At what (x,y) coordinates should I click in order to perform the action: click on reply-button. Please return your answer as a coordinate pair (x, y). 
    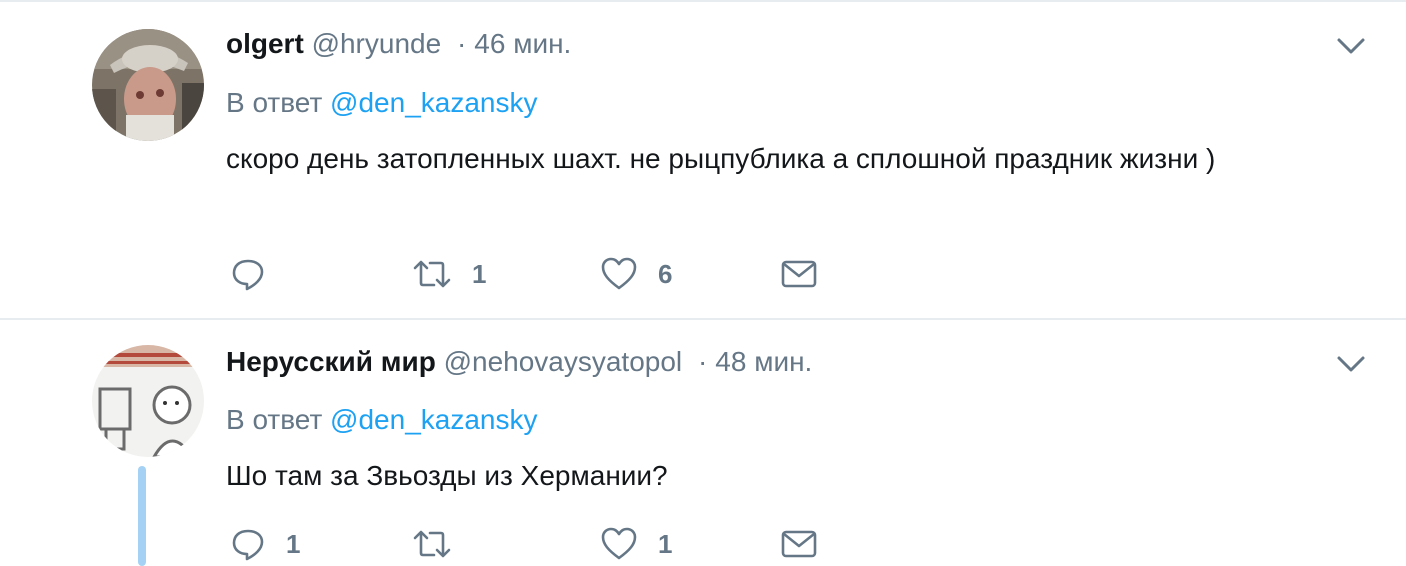
    Looking at the image, I should click on (258, 274).